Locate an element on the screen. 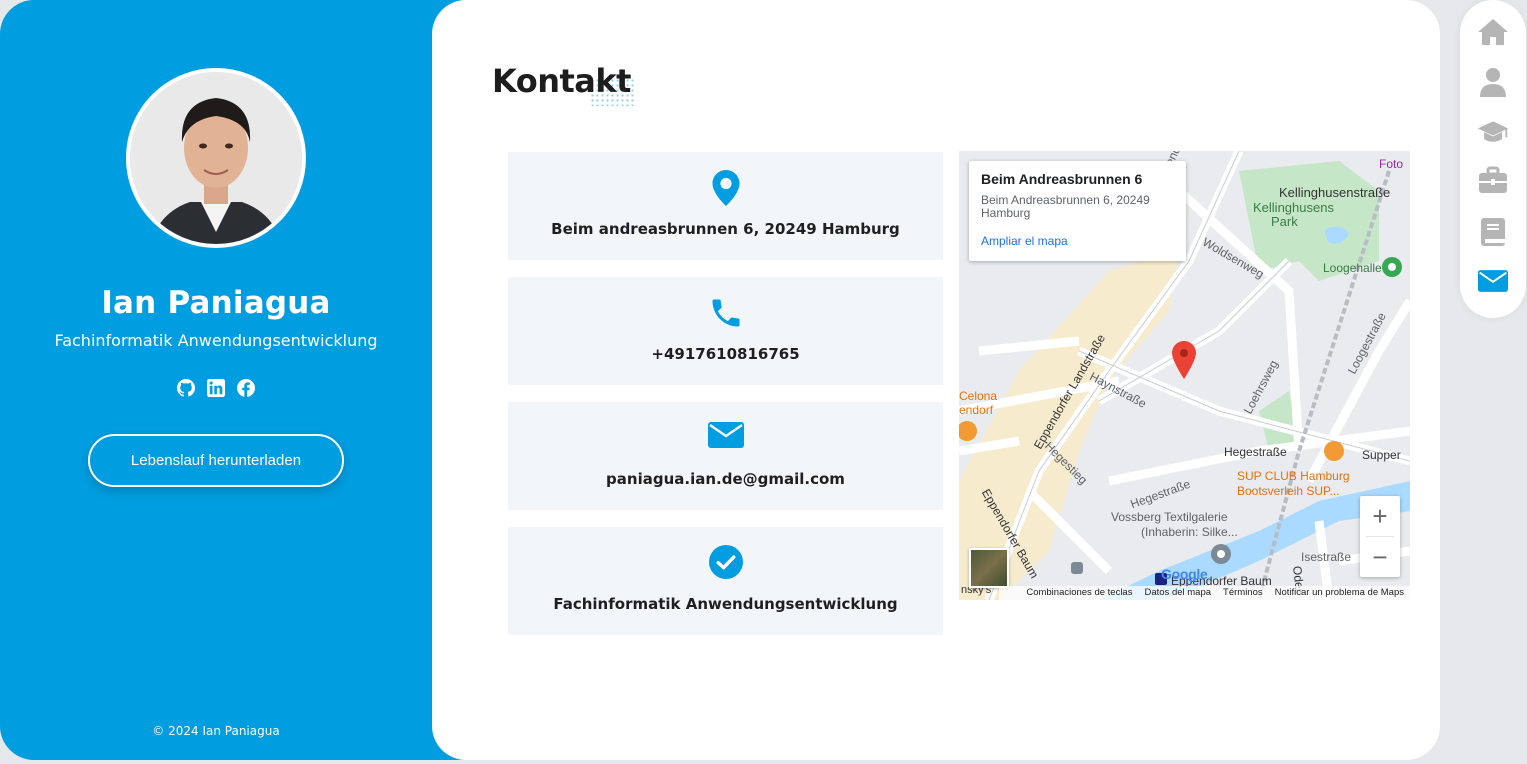 The image size is (1527, 764). map-label: Kellinghusens is located at coordinates (1293, 207).